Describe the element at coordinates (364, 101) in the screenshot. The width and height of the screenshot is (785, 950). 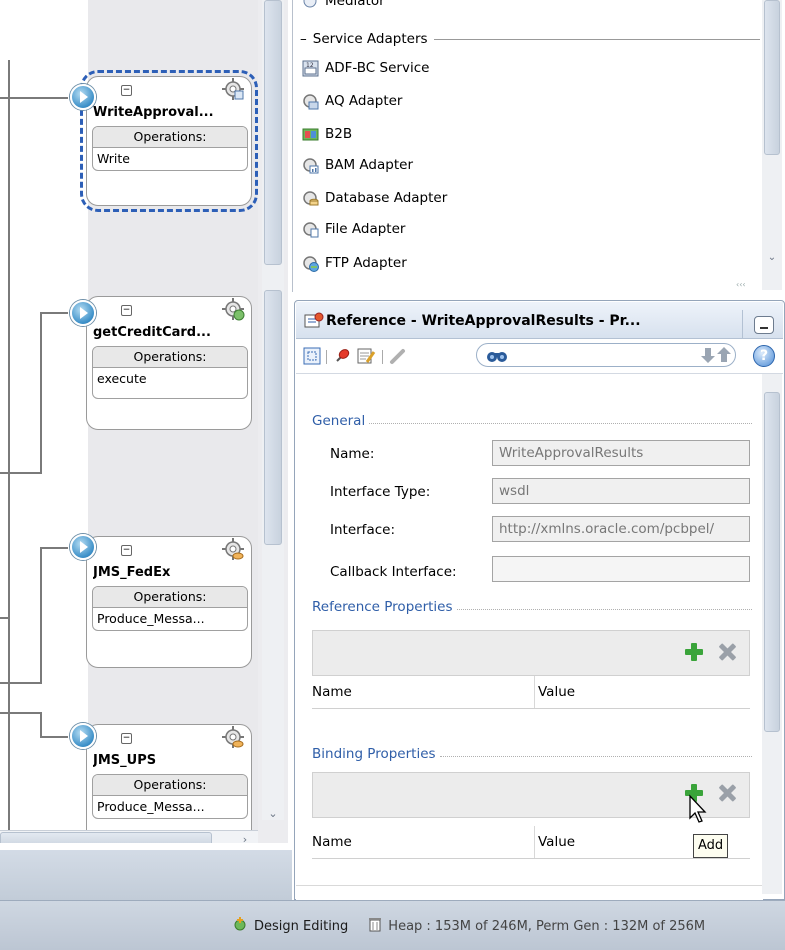
I see `palette-item-label: AQ Adapter` at that location.